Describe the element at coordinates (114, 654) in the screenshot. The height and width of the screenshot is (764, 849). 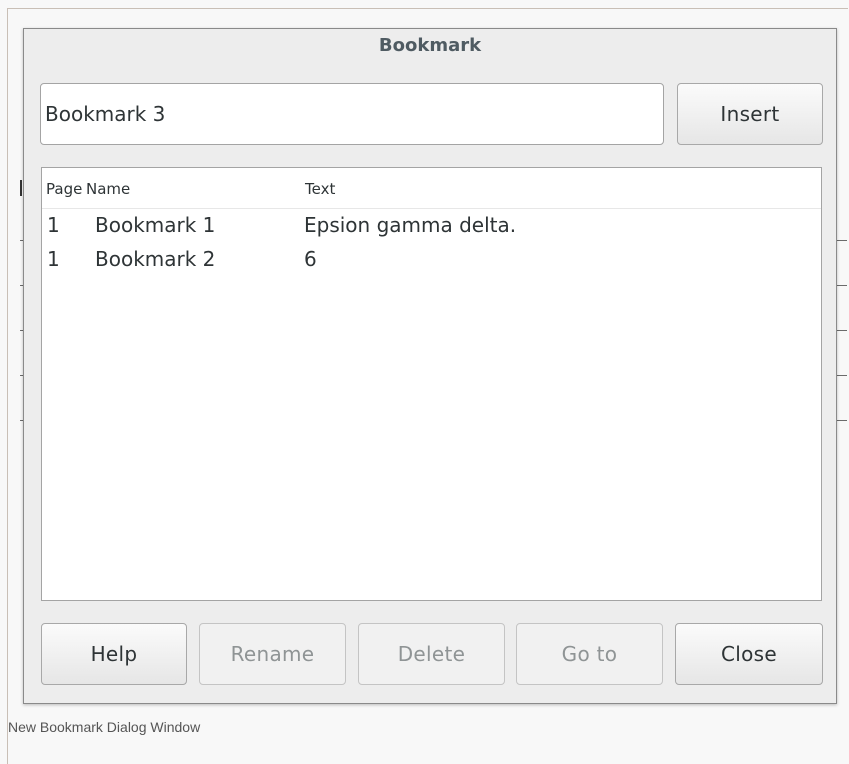
I see `help-button: Help` at that location.